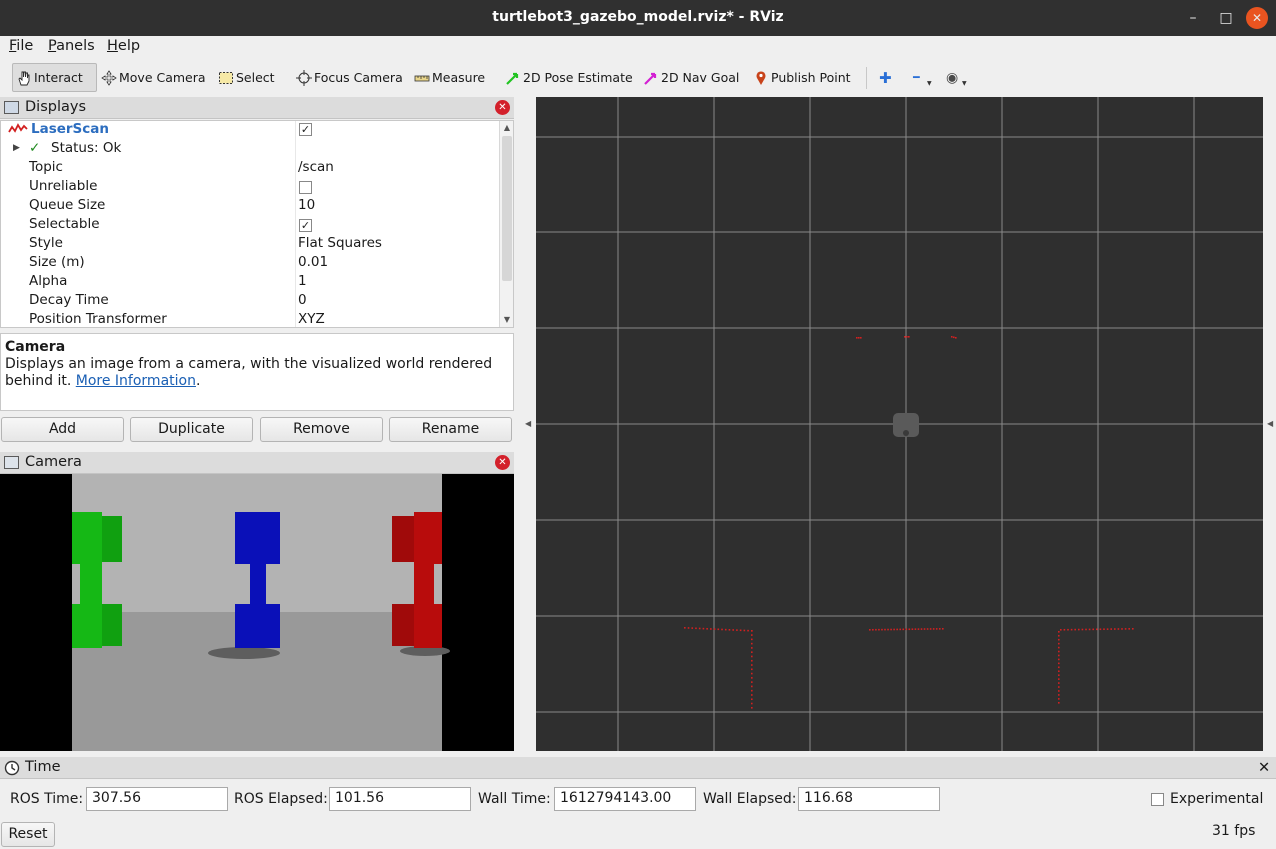  I want to click on minus-icon: ━, so click(916, 77).